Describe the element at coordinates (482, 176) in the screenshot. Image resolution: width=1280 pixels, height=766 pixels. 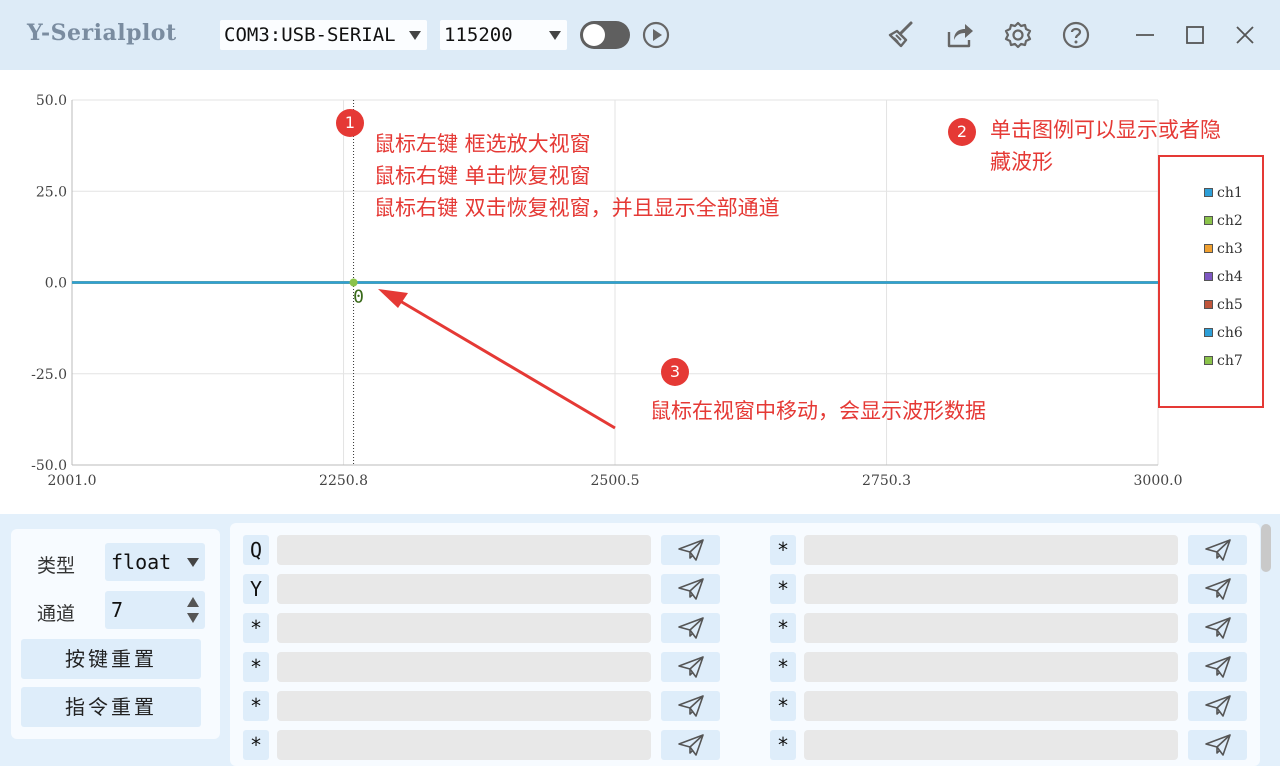
I see `annotation-1-line-2: 鼠标右键 单击恢复视窗` at that location.